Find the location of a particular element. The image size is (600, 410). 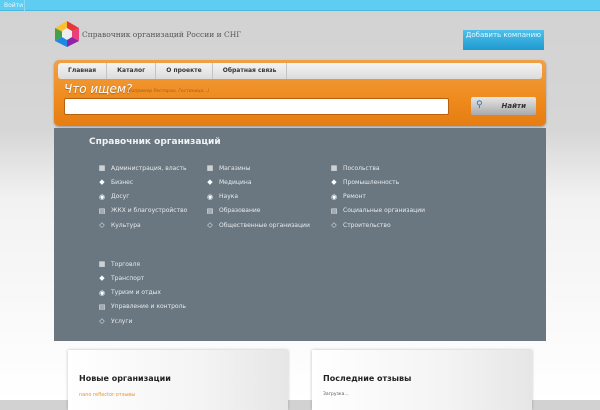

magnifier-icon: ⚲ is located at coordinates (479, 105).